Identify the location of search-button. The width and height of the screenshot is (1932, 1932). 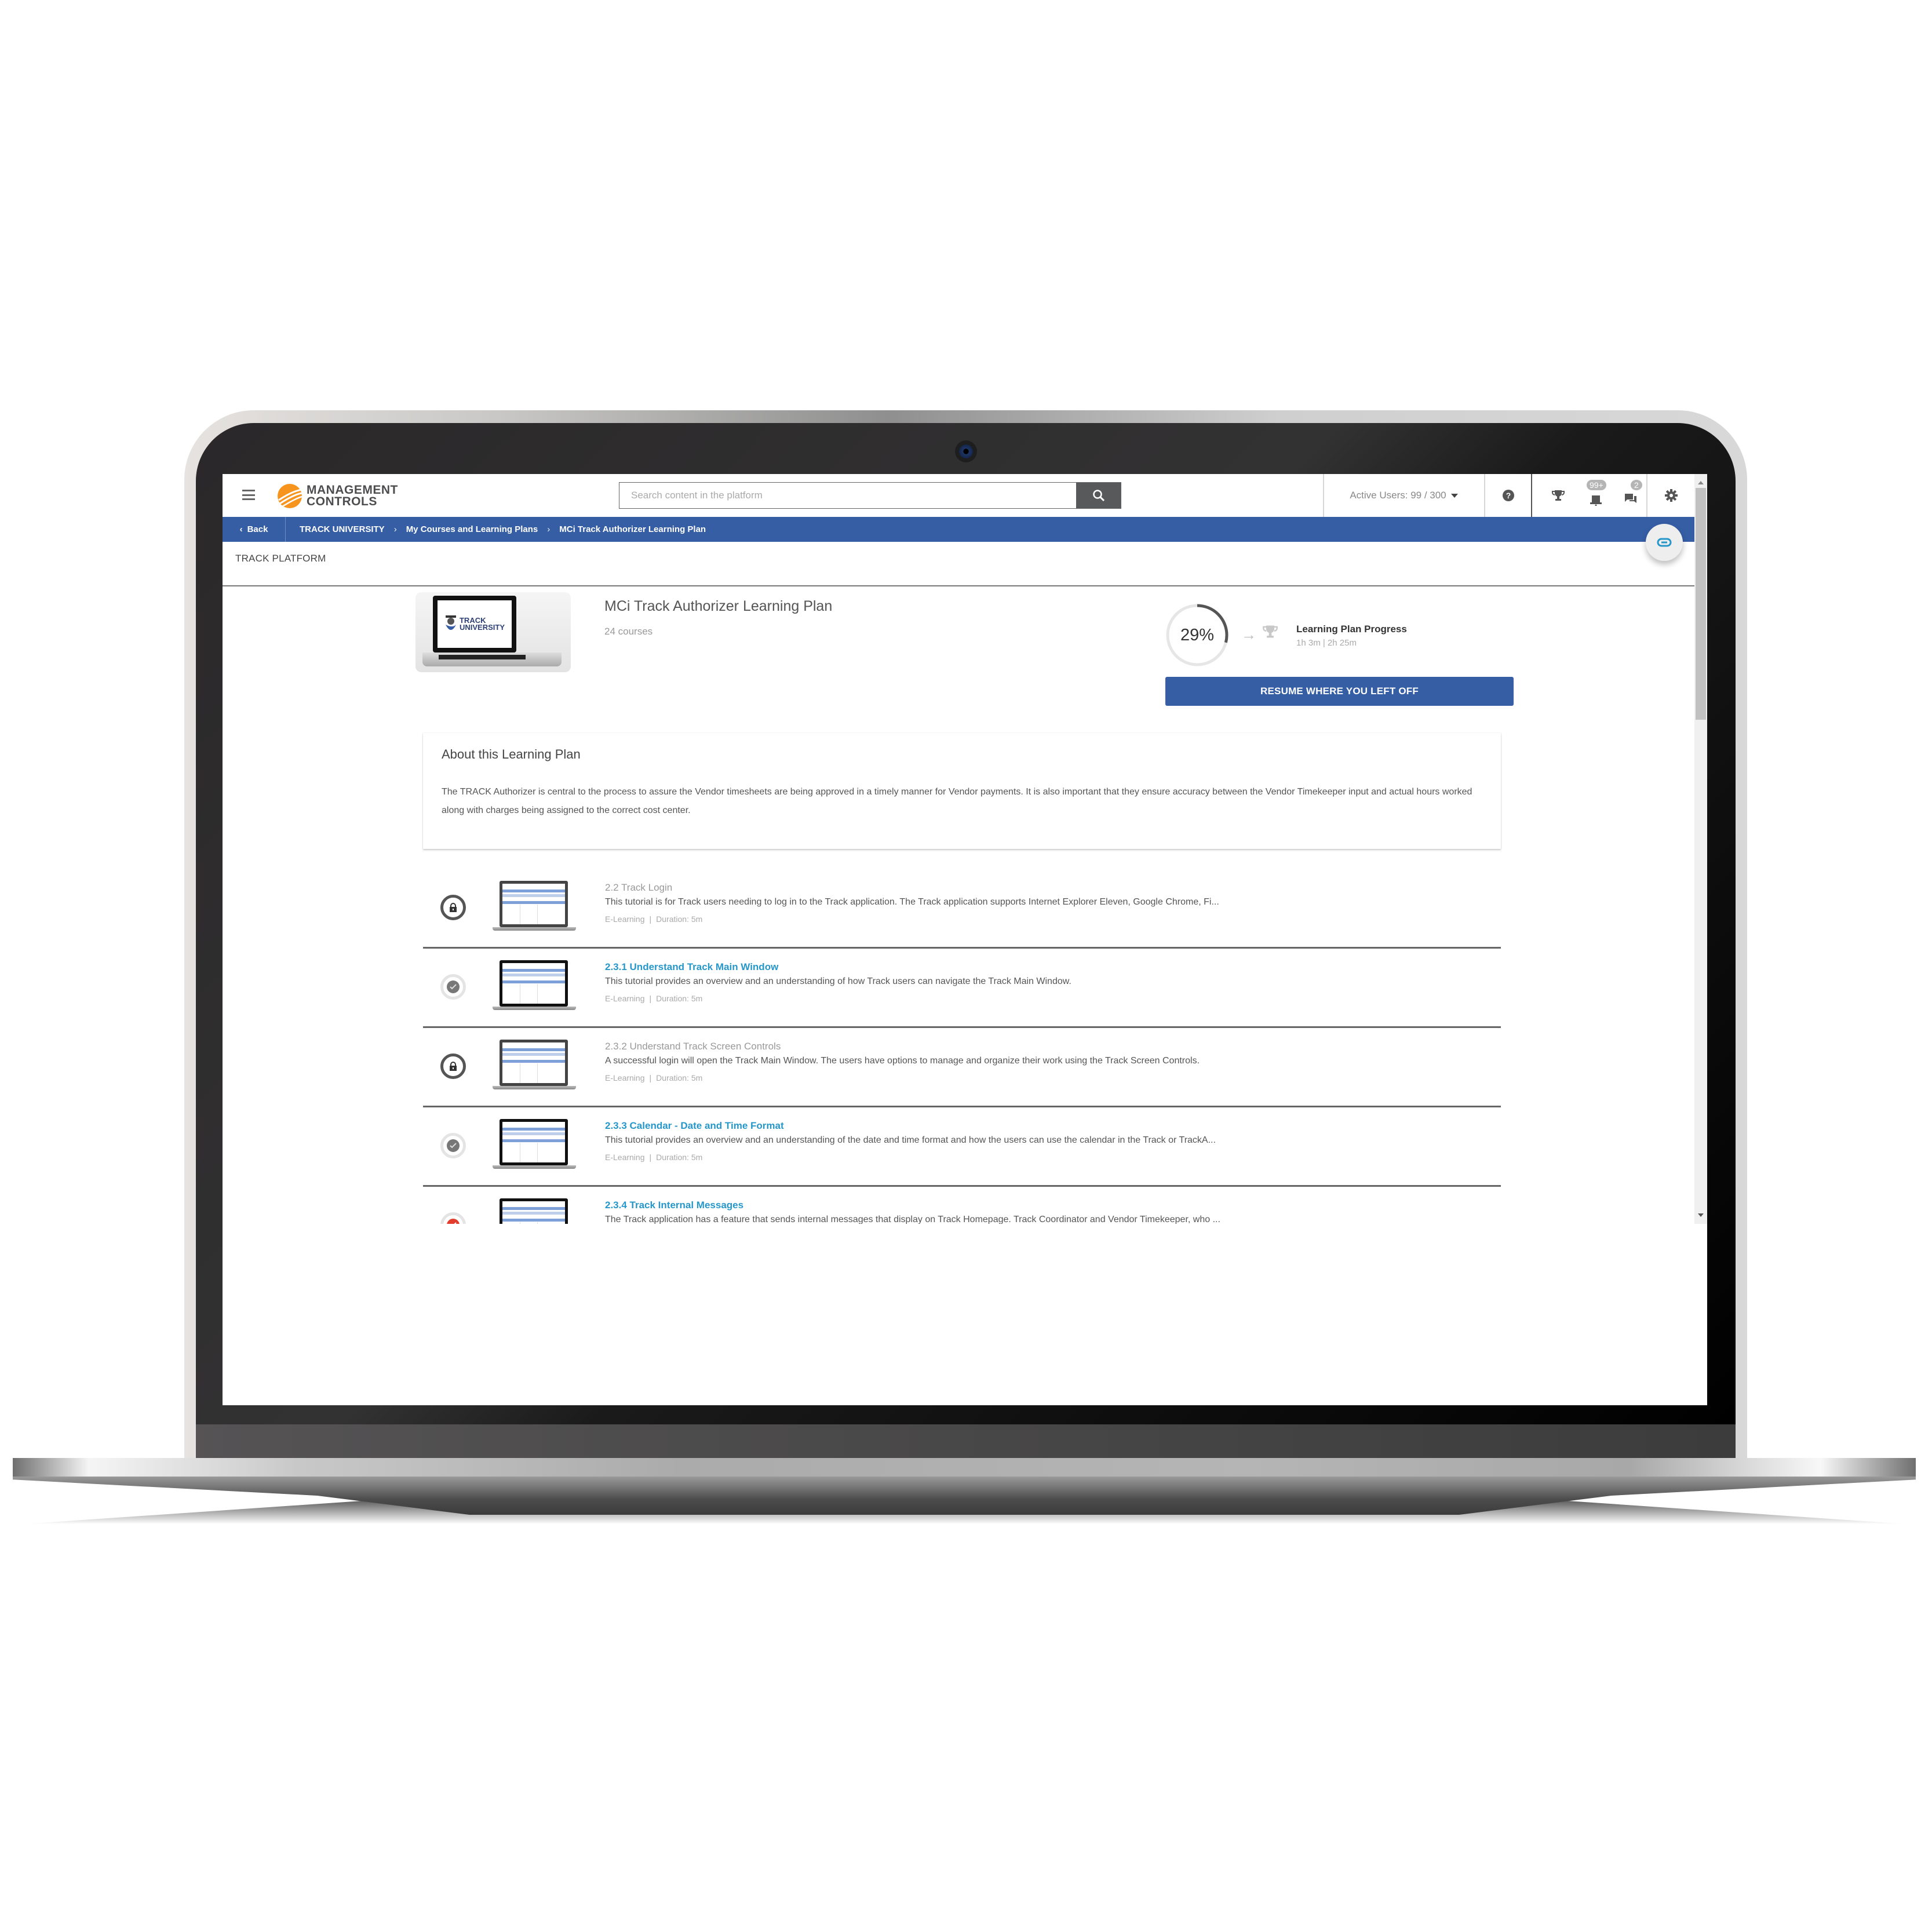
(1098, 496).